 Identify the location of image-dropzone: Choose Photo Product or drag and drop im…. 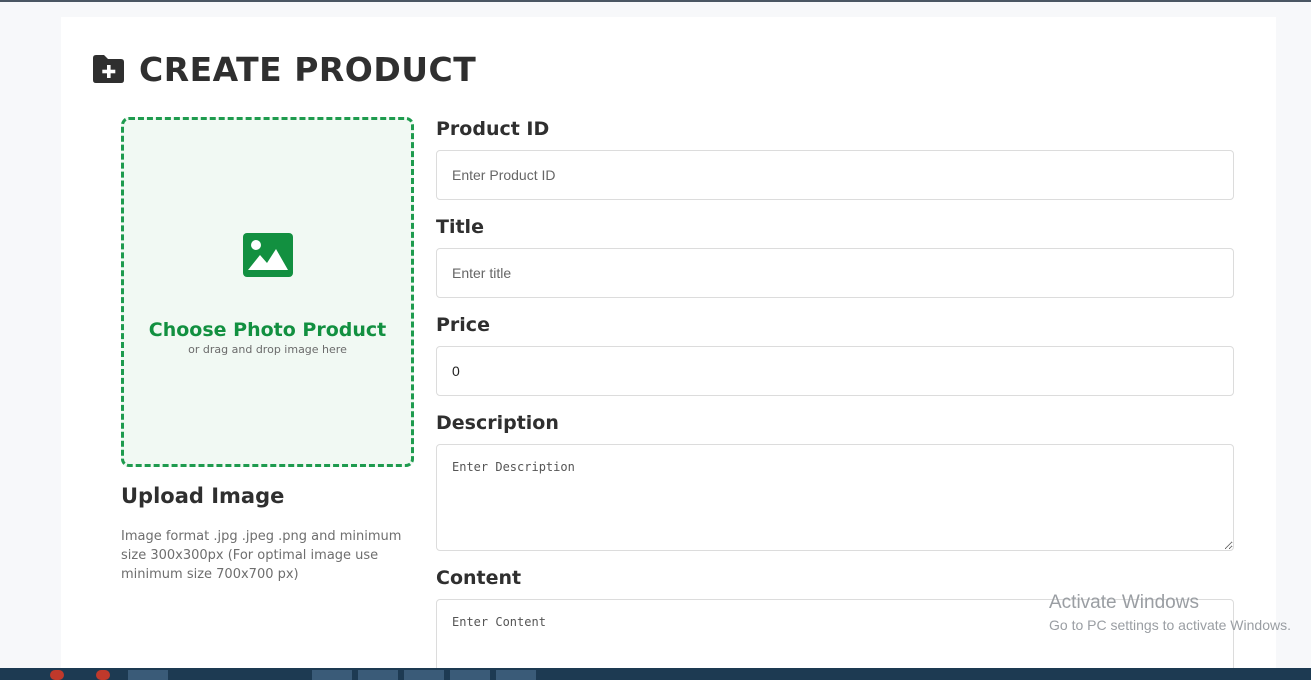
(267, 292).